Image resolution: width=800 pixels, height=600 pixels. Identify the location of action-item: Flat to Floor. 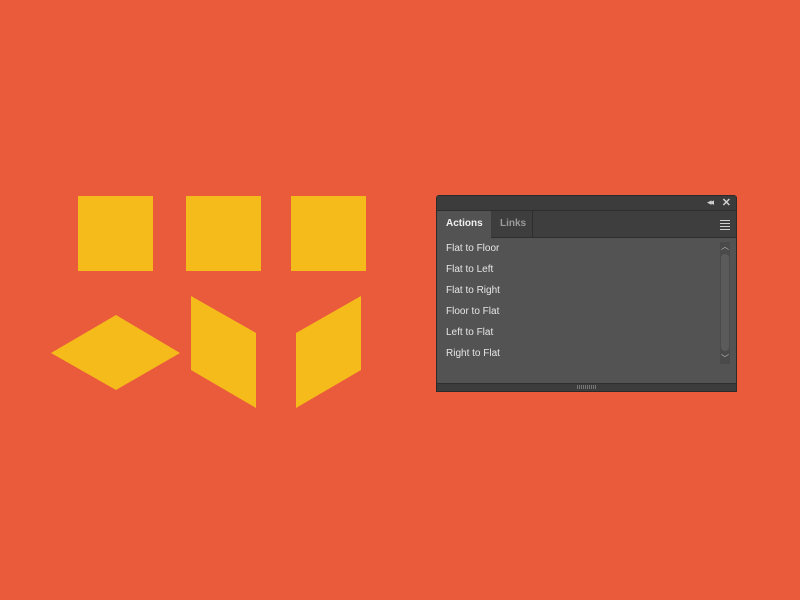
(579, 248).